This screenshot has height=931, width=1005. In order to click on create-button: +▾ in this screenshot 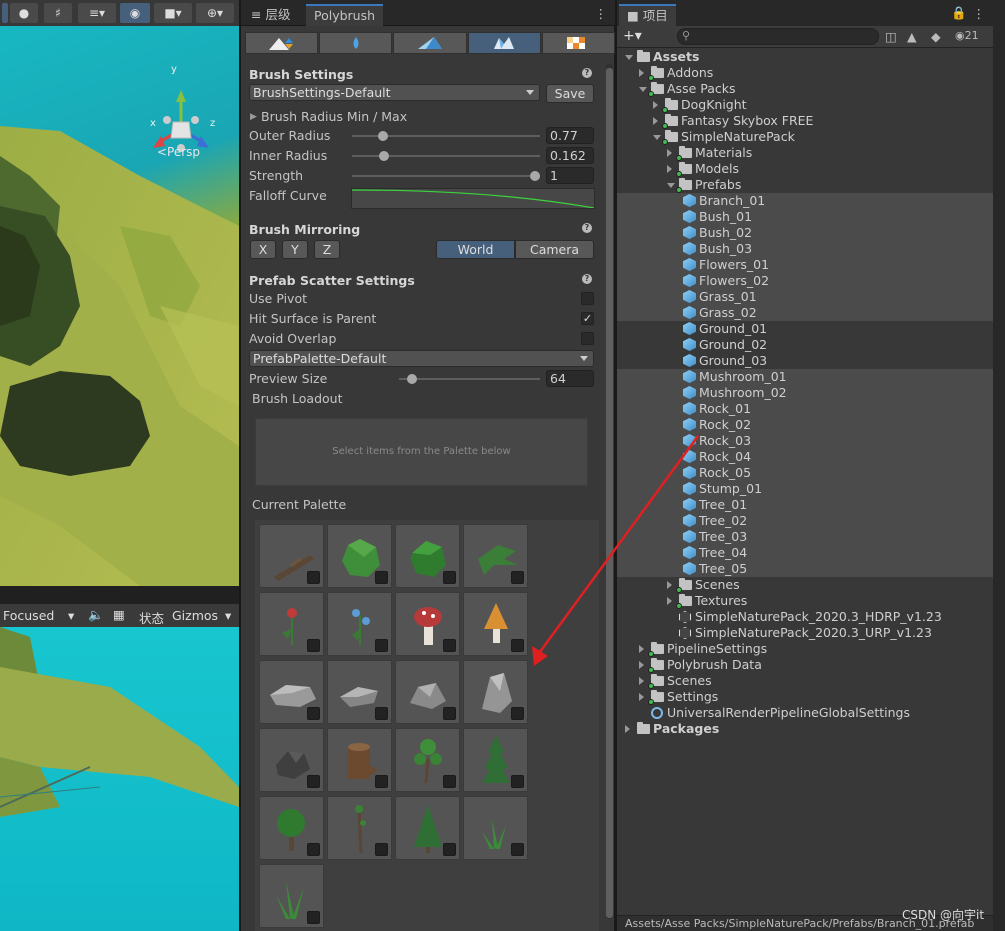, I will do `click(632, 36)`.